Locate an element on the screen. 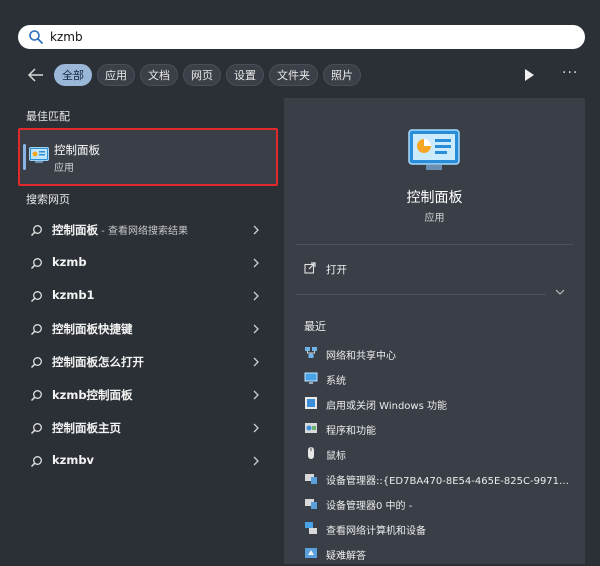 This screenshot has height=566, width=600. network-icon is located at coordinates (311, 352).